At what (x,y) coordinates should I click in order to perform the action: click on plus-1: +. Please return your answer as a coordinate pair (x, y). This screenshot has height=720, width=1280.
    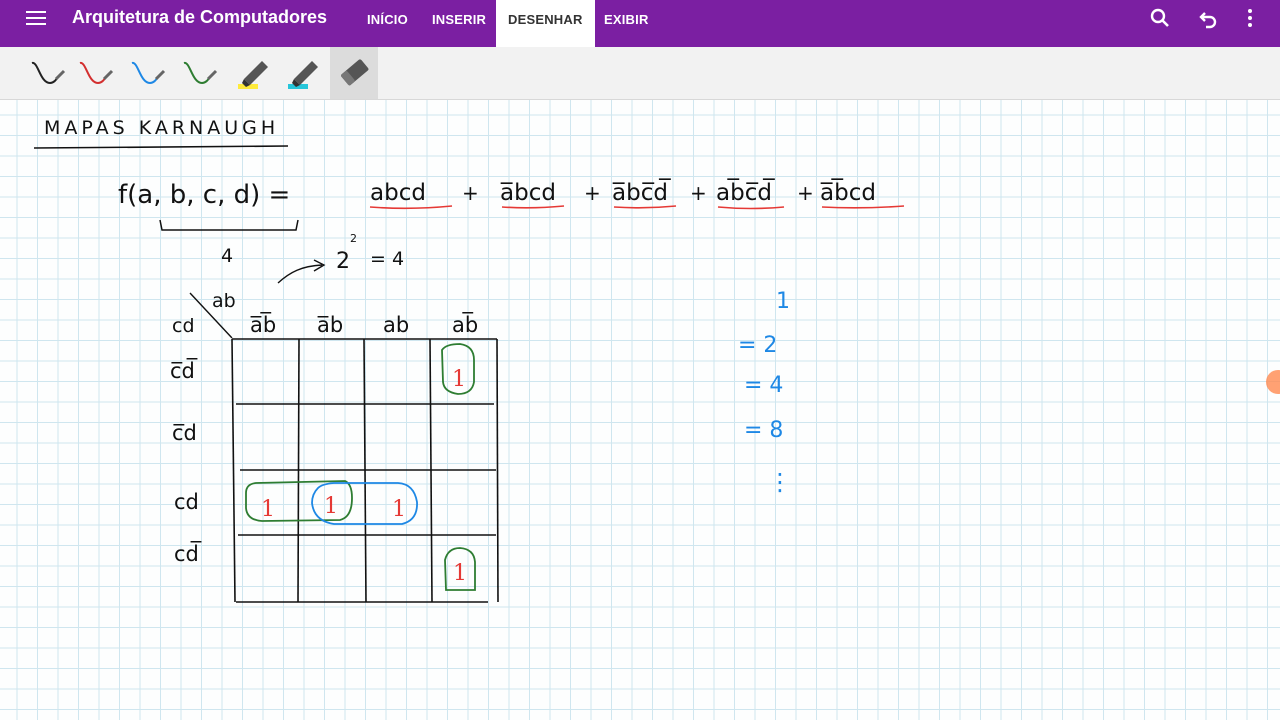
    Looking at the image, I should click on (470, 193).